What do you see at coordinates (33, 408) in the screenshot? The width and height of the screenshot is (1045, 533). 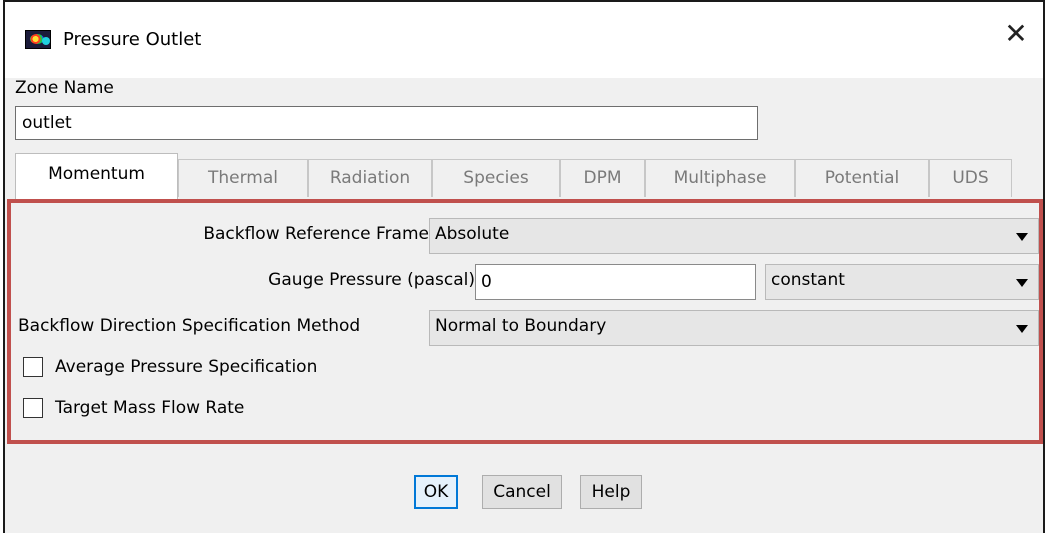 I see `target-mass-flow-checkbox` at bounding box center [33, 408].